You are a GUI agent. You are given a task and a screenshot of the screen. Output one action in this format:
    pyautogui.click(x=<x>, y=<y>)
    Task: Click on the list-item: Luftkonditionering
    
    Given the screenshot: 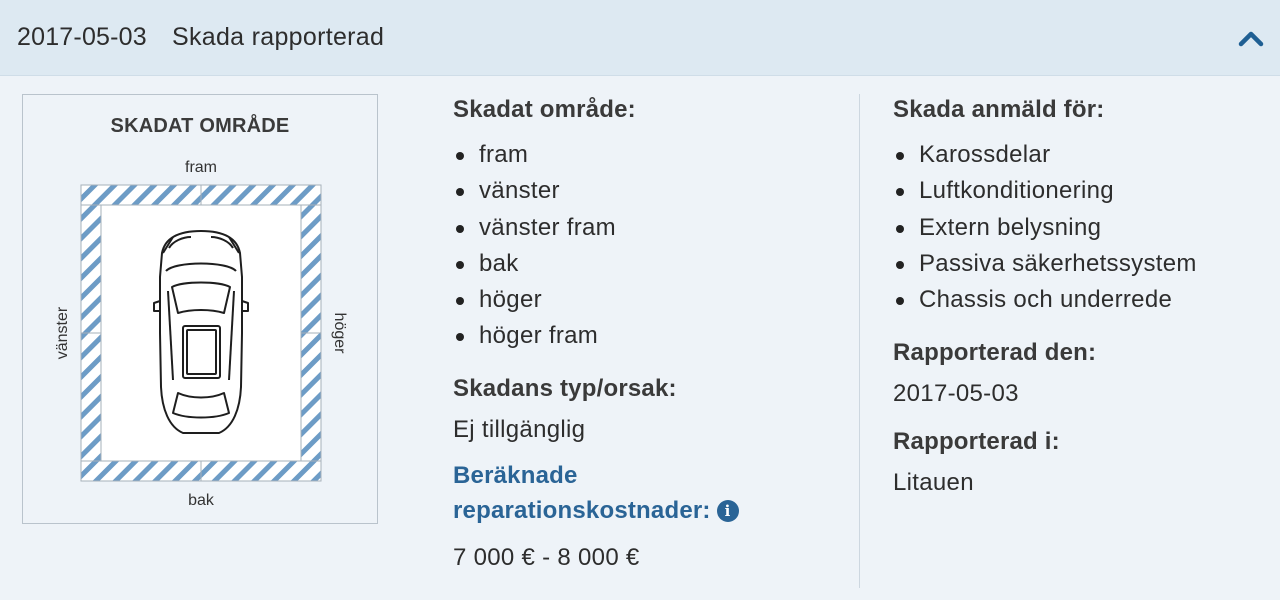 What is the action you would take?
    pyautogui.click(x=1083, y=191)
    